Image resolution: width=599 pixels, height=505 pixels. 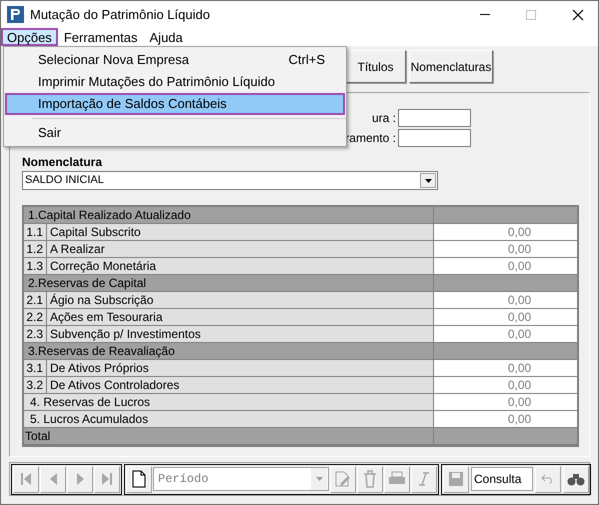 What do you see at coordinates (241, 479) in the screenshot?
I see `period-select: Período` at bounding box center [241, 479].